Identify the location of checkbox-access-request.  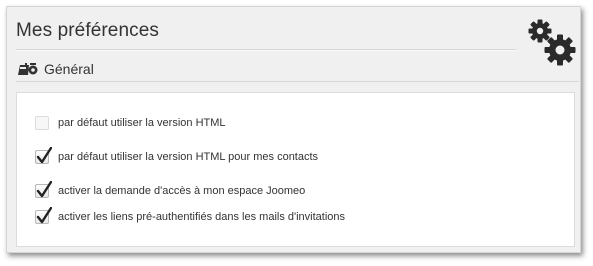
(43, 189).